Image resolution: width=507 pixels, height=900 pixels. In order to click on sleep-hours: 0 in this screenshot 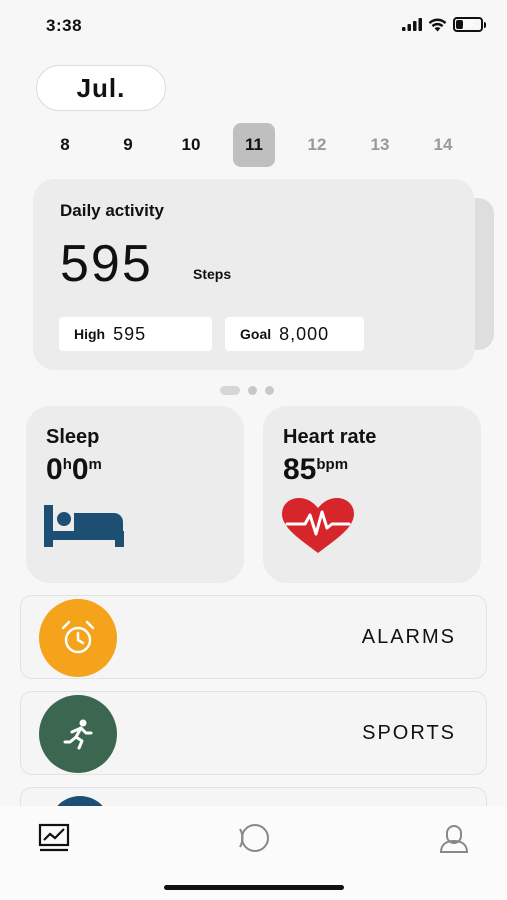, I will do `click(54, 469)`.